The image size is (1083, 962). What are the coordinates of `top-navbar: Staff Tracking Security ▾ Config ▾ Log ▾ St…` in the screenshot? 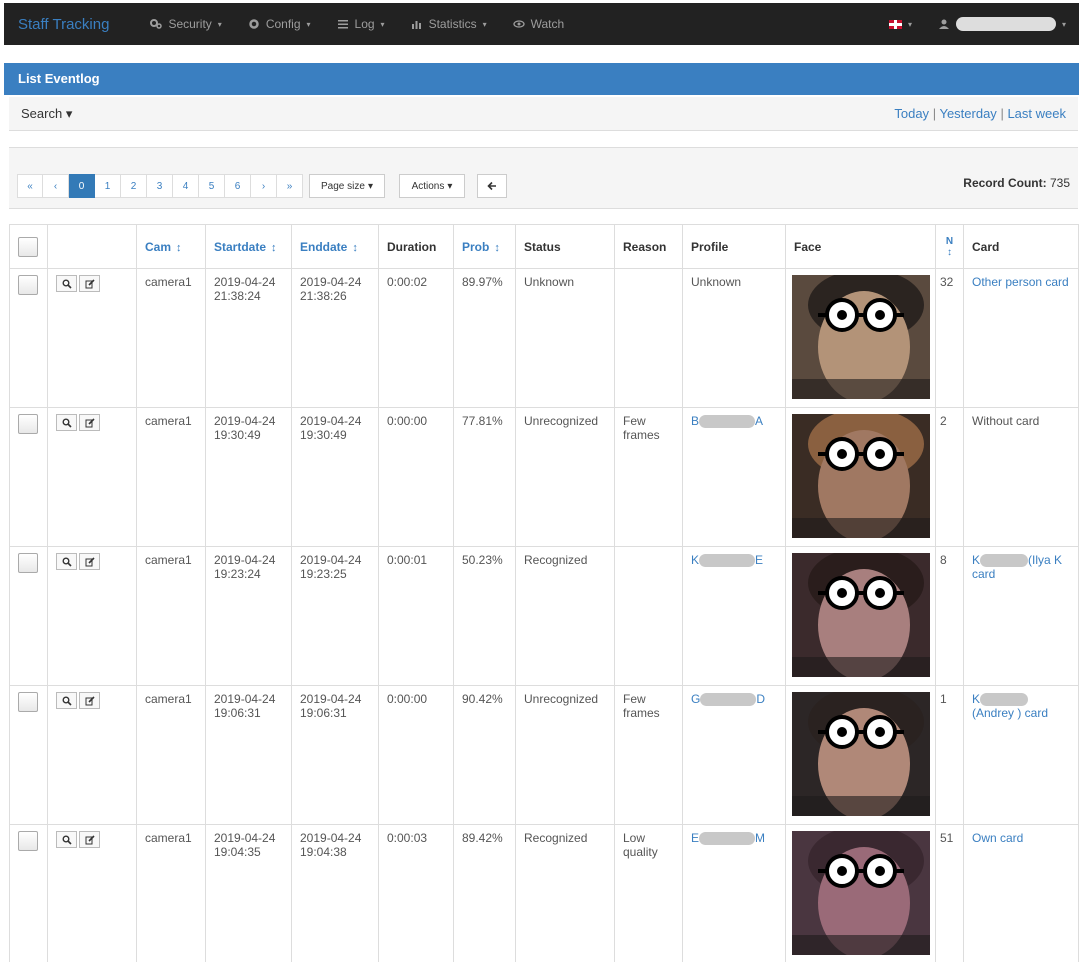 It's located at (541, 24).